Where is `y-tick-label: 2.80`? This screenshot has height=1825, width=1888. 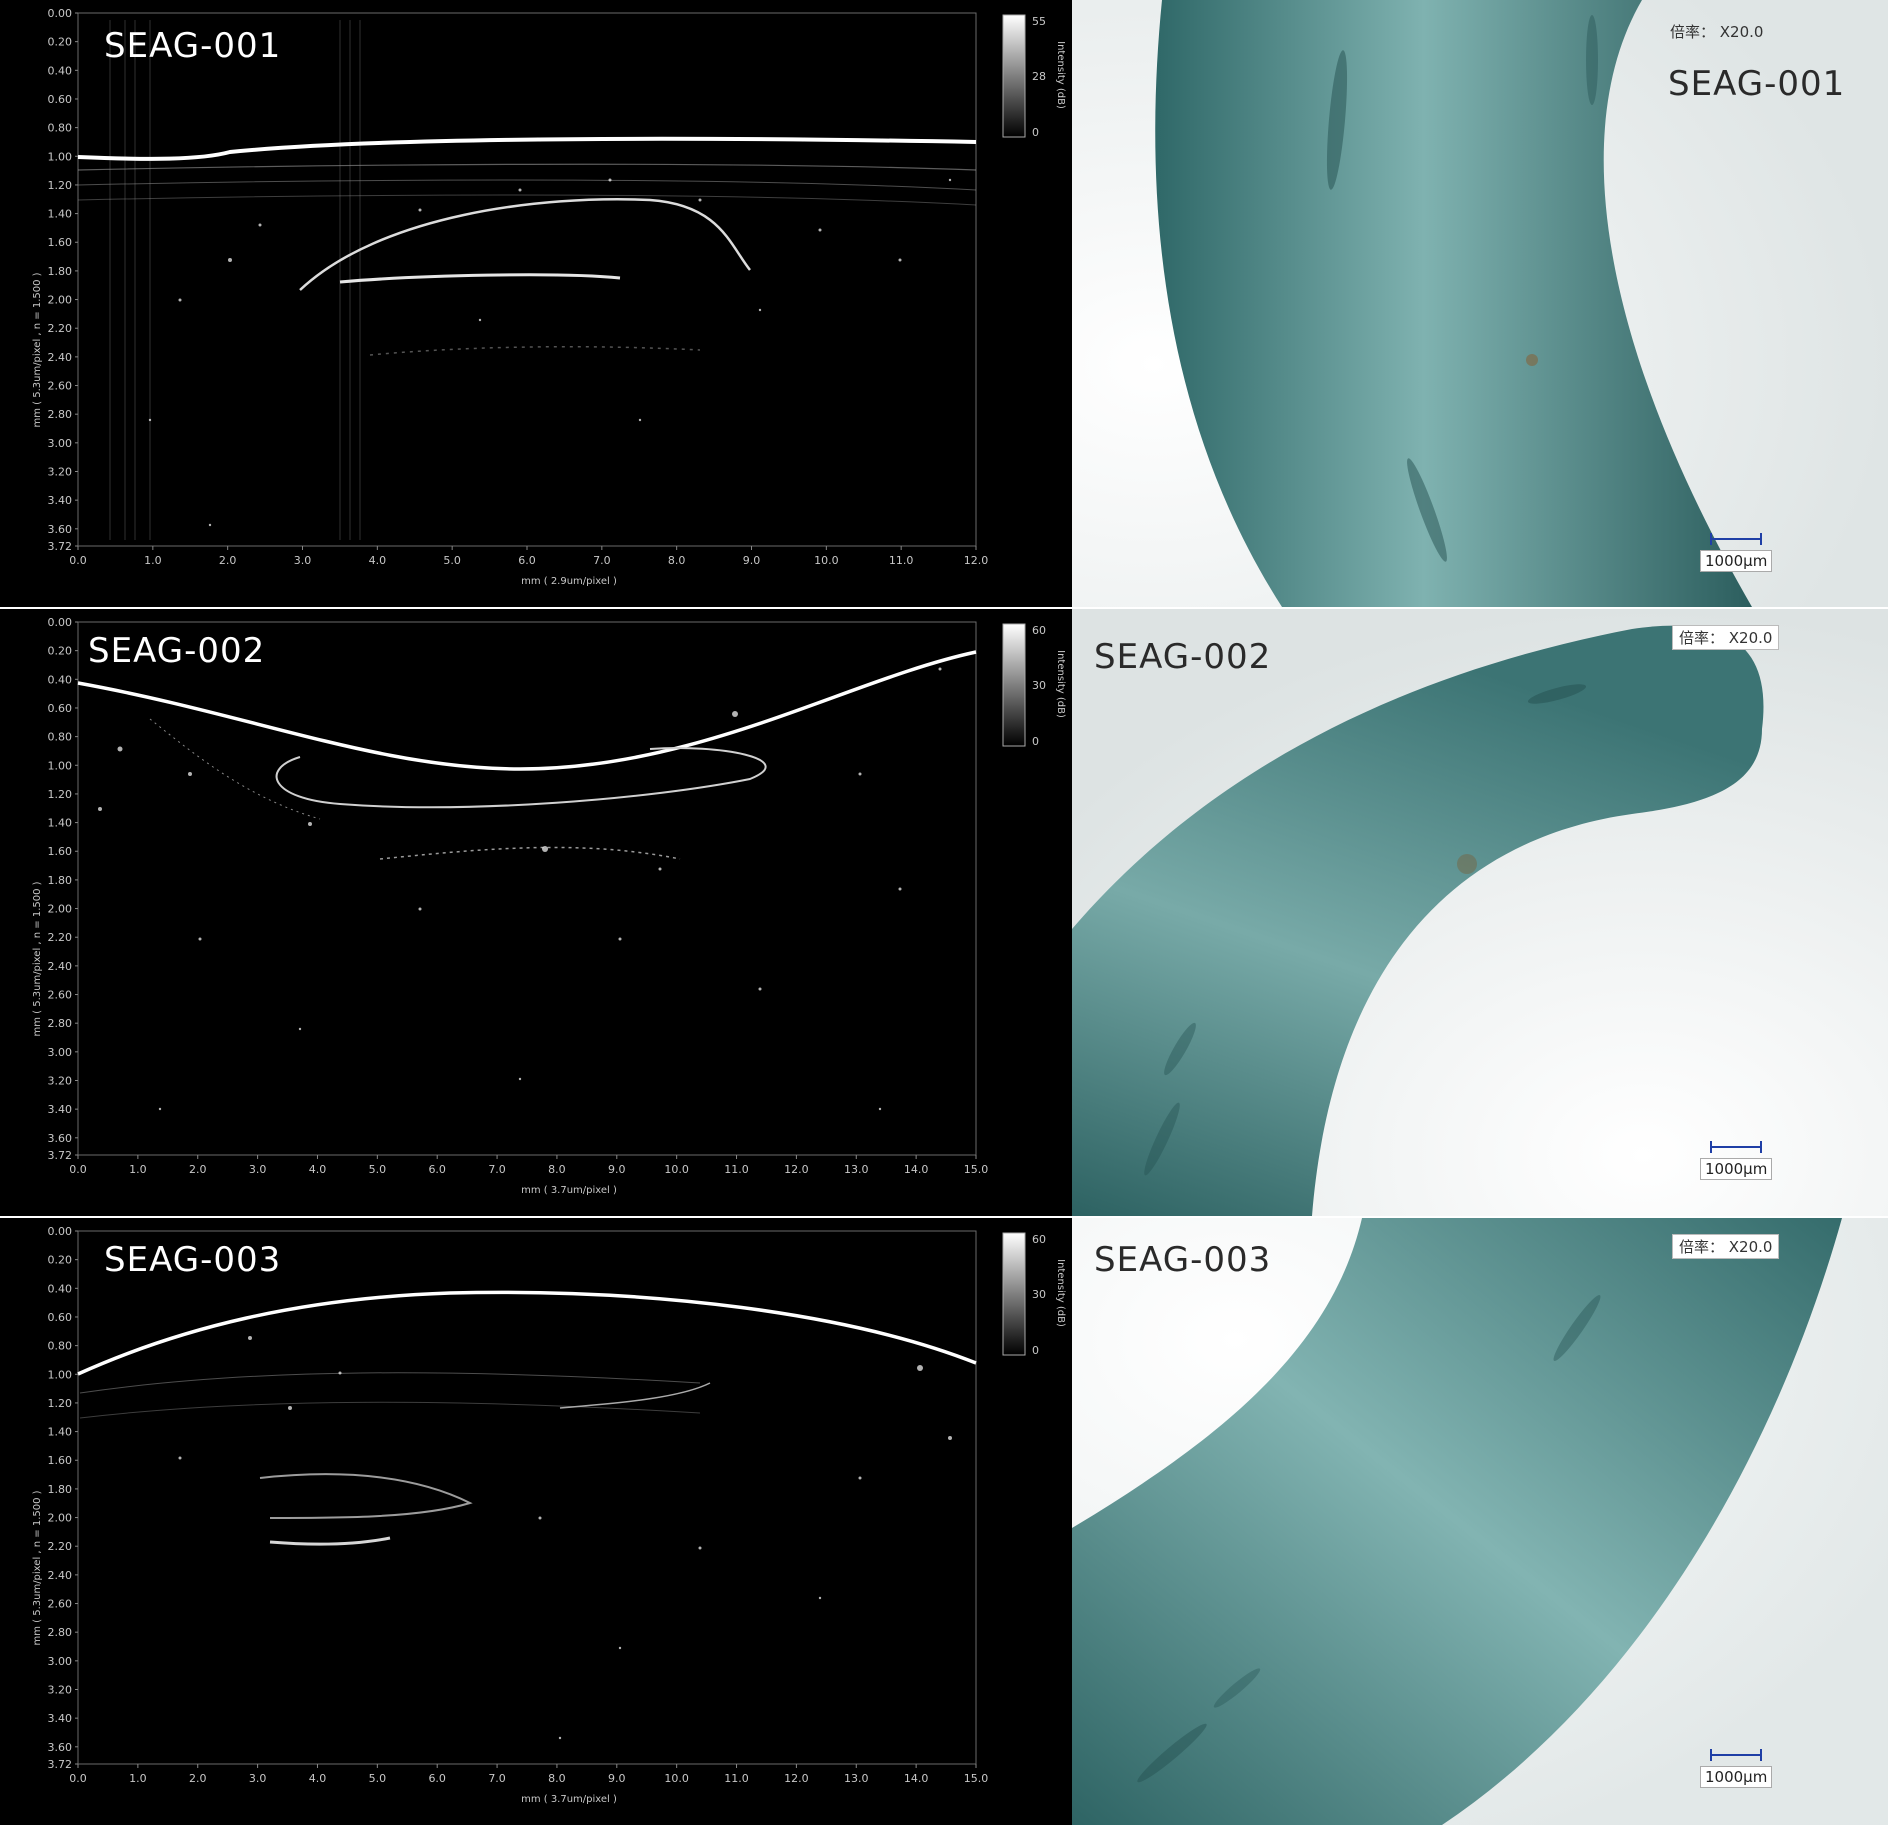 y-tick-label: 2.80 is located at coordinates (60, 414).